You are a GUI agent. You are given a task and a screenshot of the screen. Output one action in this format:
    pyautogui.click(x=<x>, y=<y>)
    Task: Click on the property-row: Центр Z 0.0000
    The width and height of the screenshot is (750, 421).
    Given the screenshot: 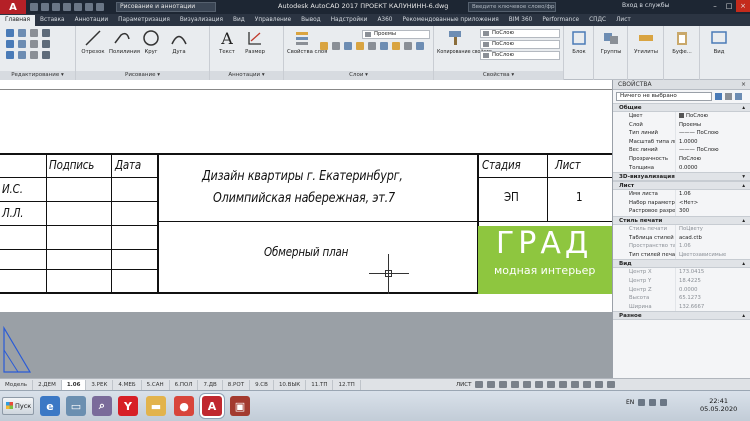 What is the action you would take?
    pyautogui.click(x=681, y=290)
    